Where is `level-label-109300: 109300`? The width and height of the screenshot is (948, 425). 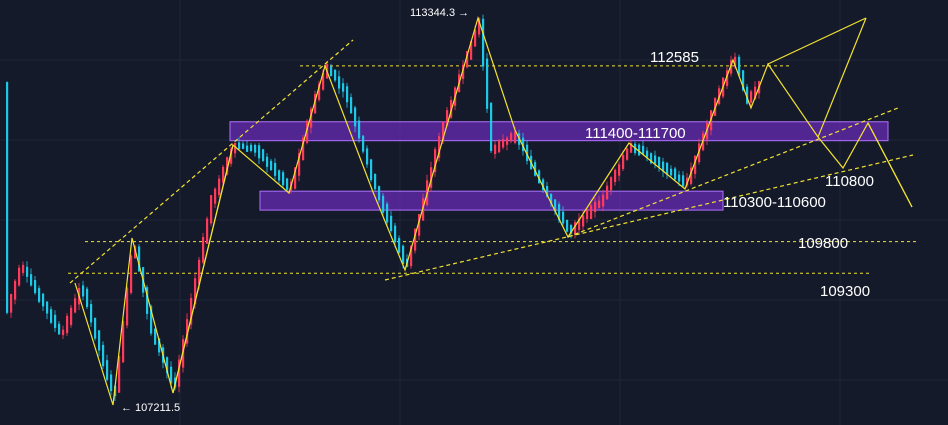
level-label-109300: 109300 is located at coordinates (845, 291).